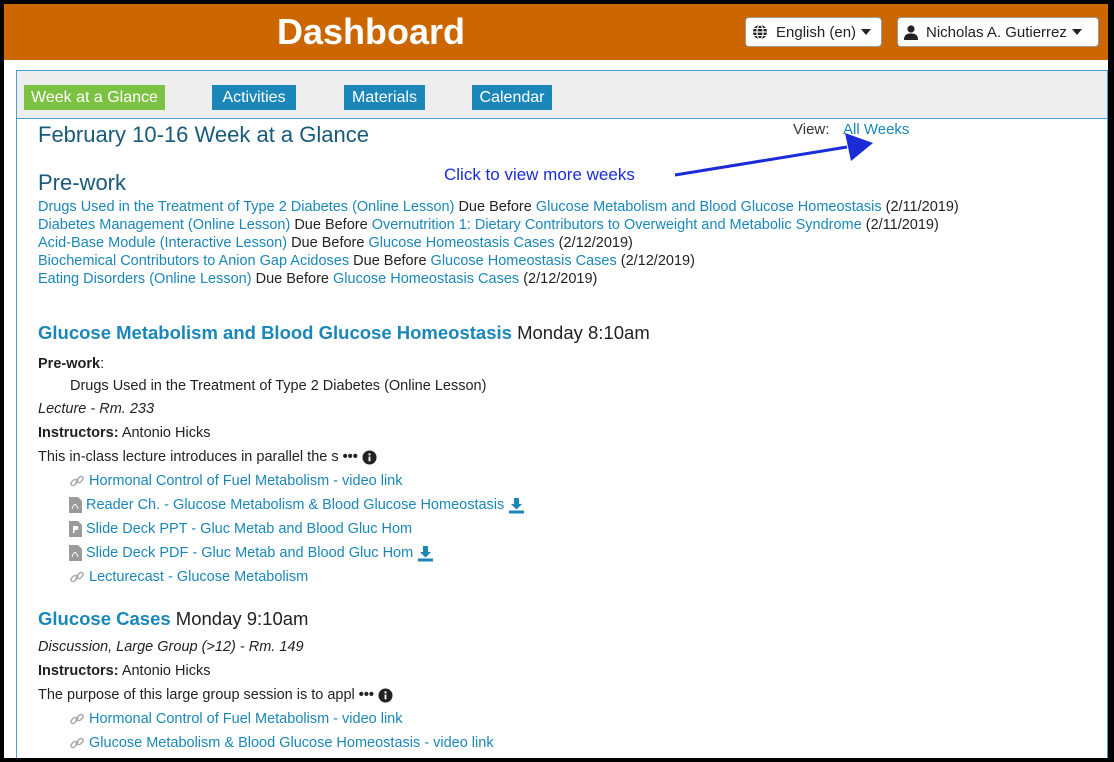 The image size is (1114, 762). I want to click on resource-item: Lecturecast - Glucose Metabolism, so click(188, 577).